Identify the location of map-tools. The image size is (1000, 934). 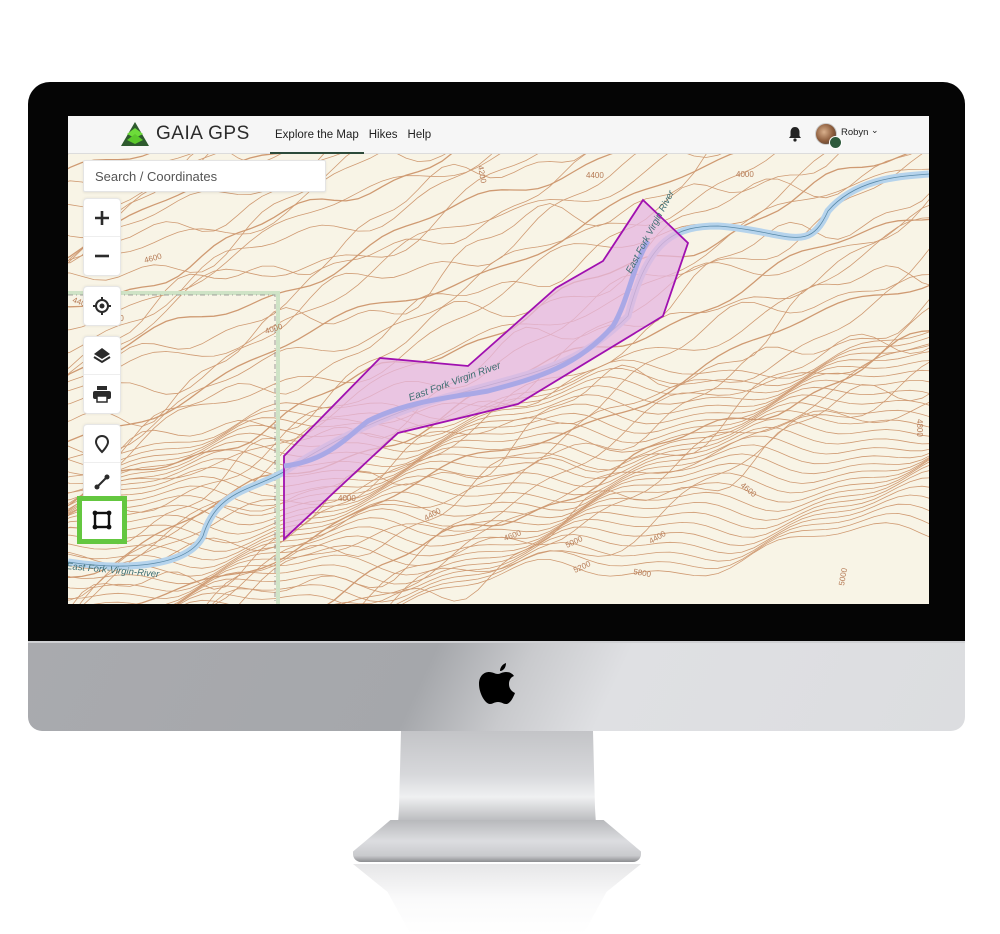
(102, 375).